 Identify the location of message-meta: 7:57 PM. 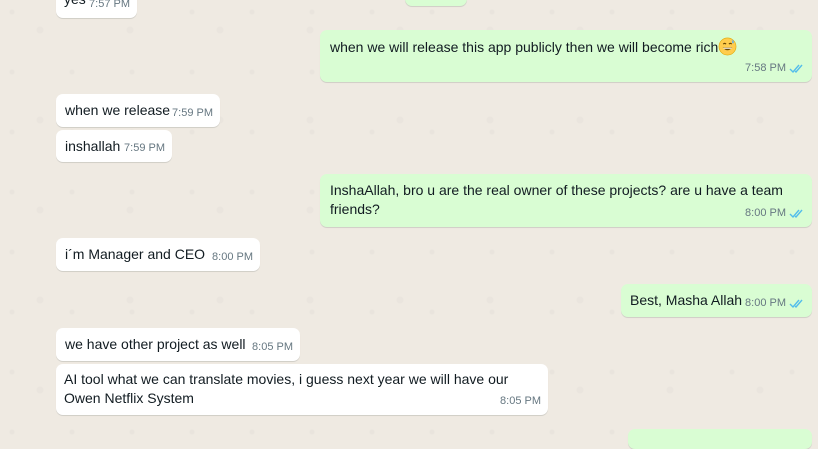
(109, 7).